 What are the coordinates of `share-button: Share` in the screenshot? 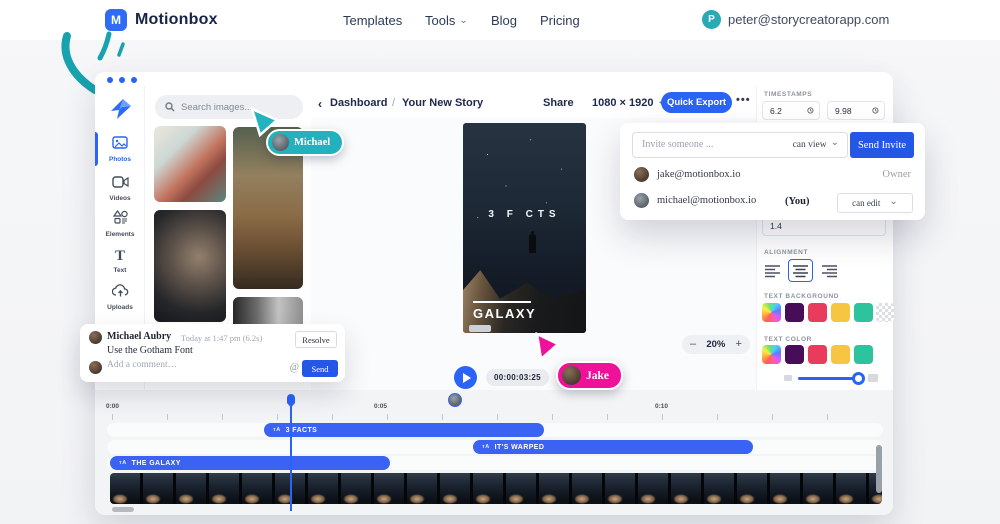 It's located at (558, 103).